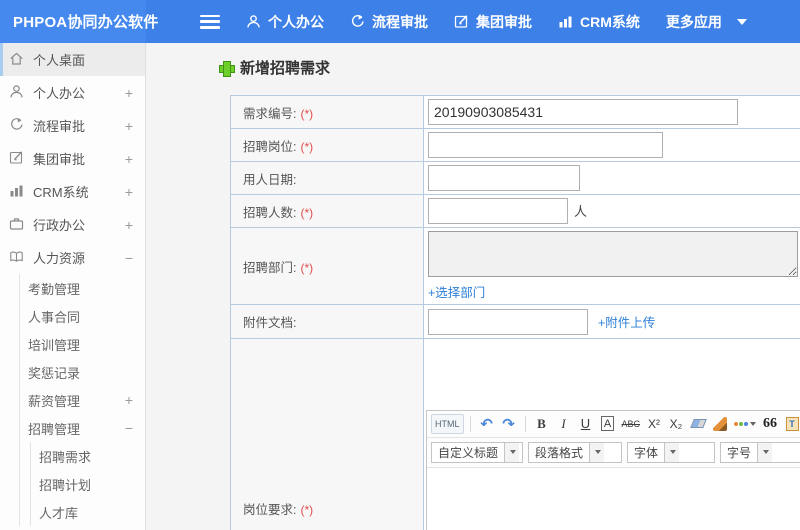 Image resolution: width=800 pixels, height=530 pixels. I want to click on font-family-select: 字体, so click(671, 452).